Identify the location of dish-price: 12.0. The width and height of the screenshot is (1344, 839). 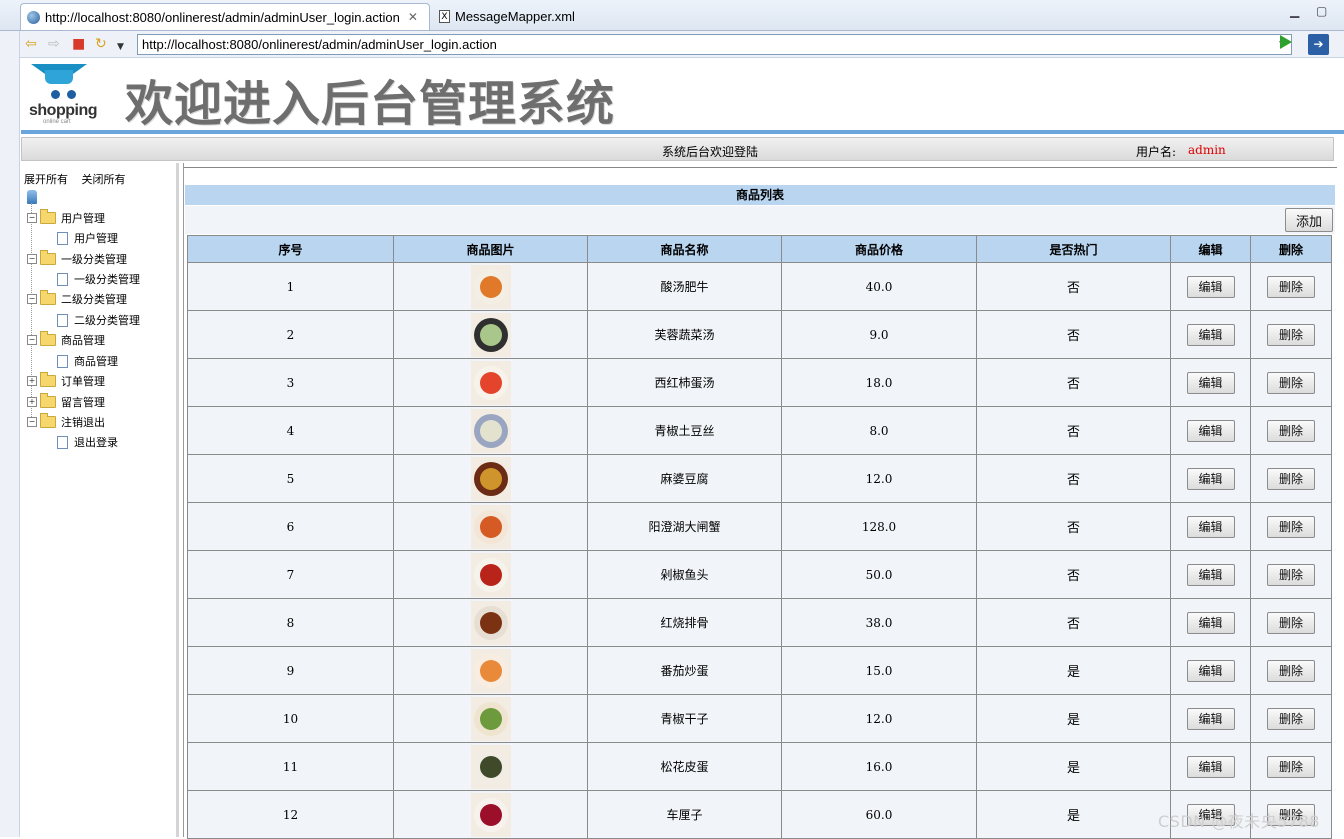
(879, 478).